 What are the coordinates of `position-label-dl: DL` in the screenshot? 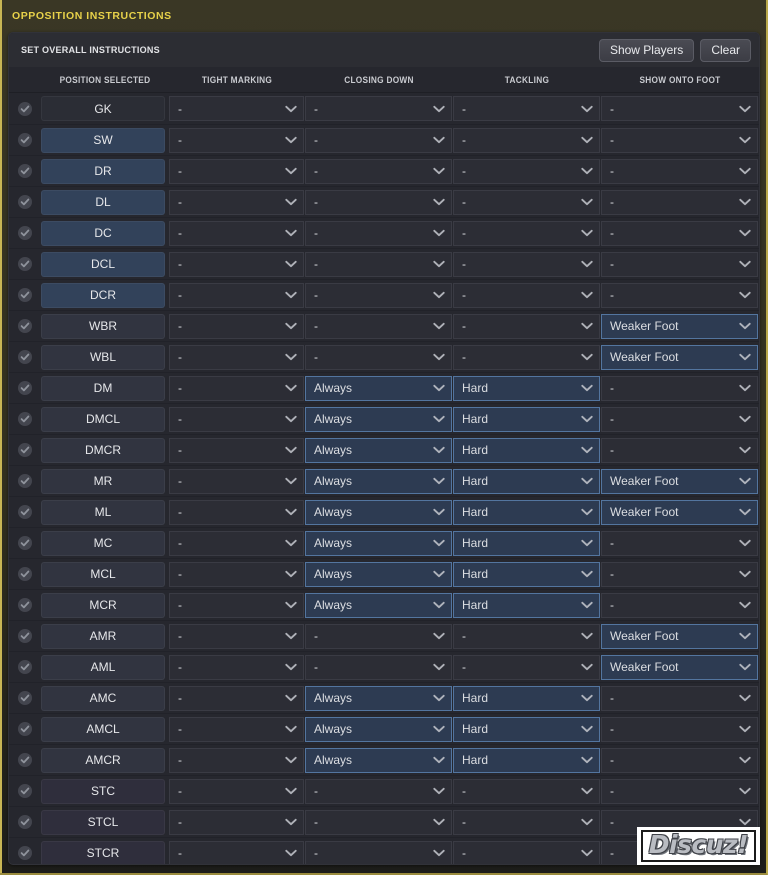 It's located at (103, 202).